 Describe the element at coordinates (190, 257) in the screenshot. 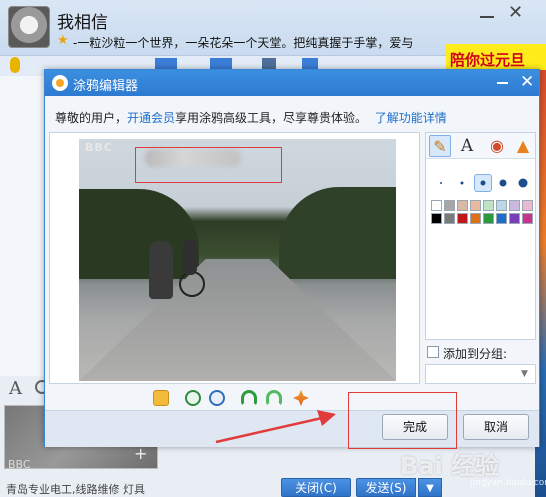

I see `child-figure` at that location.